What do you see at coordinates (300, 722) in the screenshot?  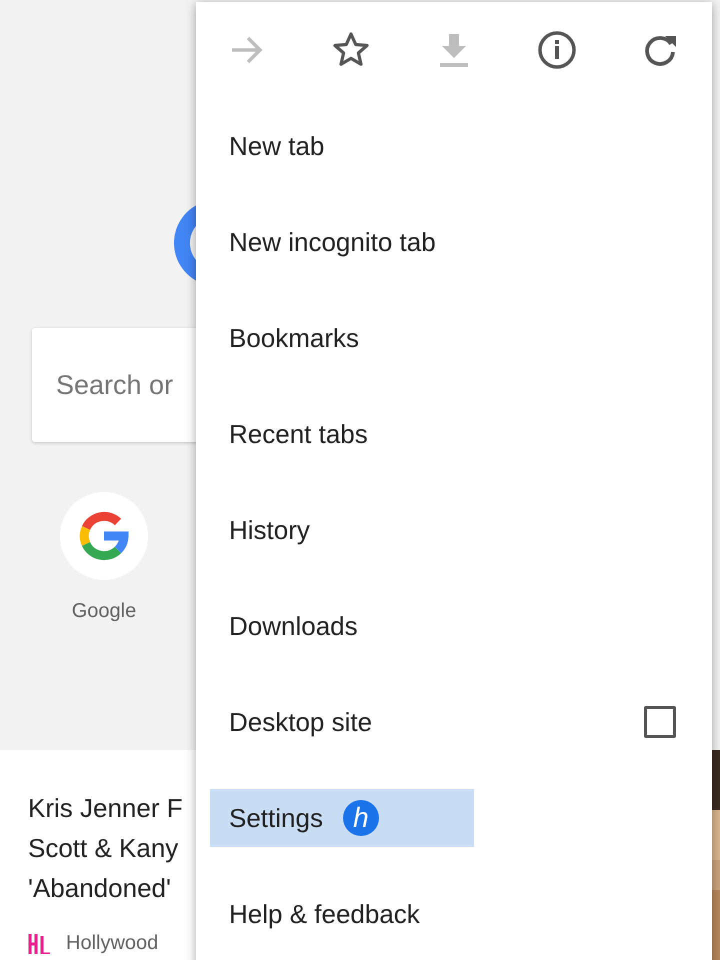 I see `menu-item-label: Desktop site` at bounding box center [300, 722].